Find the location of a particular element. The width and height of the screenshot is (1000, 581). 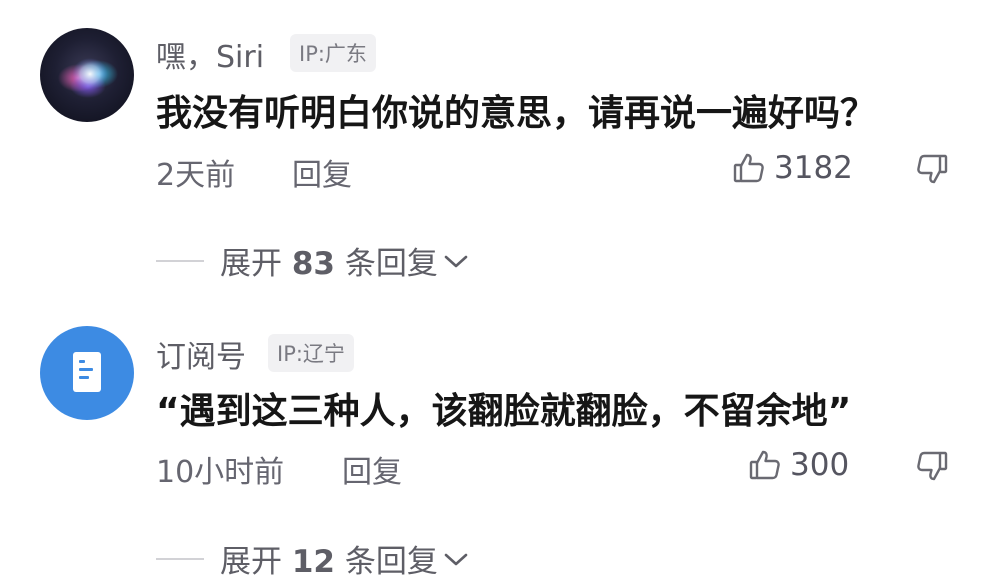

comment-text: “遇到这三种人，该翻脸就翻脸，不留余地” is located at coordinates (504, 411).